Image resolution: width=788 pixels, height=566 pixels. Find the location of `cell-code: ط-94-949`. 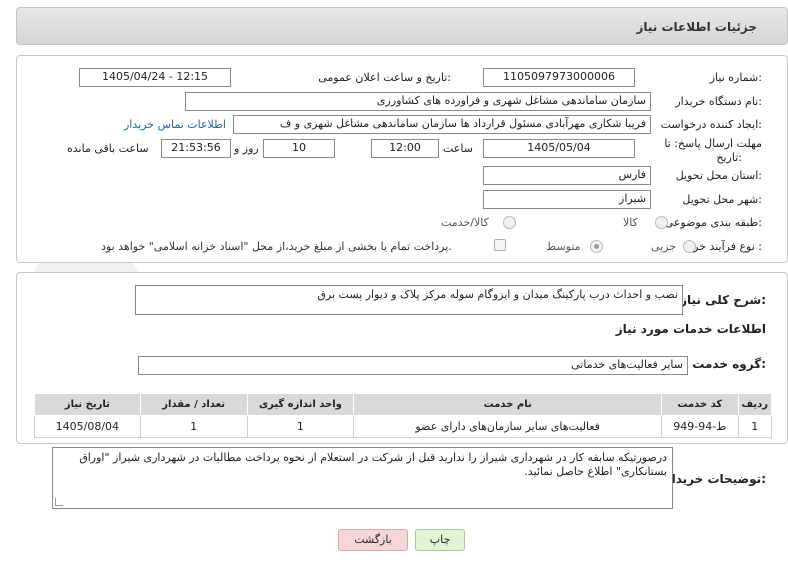

cell-code: ط-94-949 is located at coordinates (700, 426).